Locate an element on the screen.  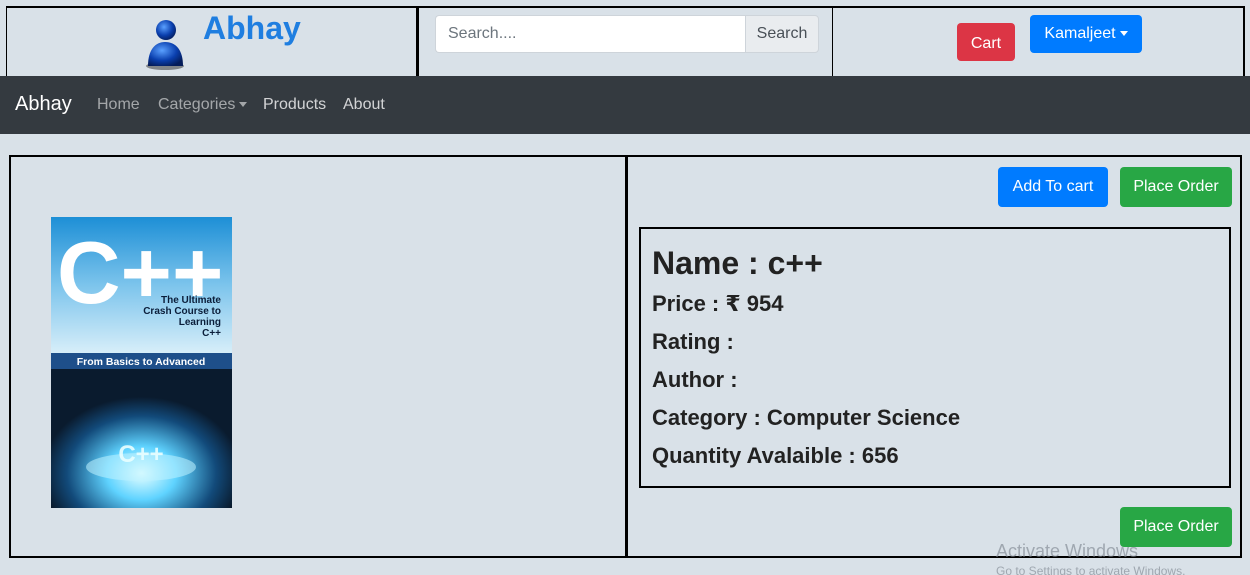
user-dropdown-button: Kamaljeet is located at coordinates (1086, 34).